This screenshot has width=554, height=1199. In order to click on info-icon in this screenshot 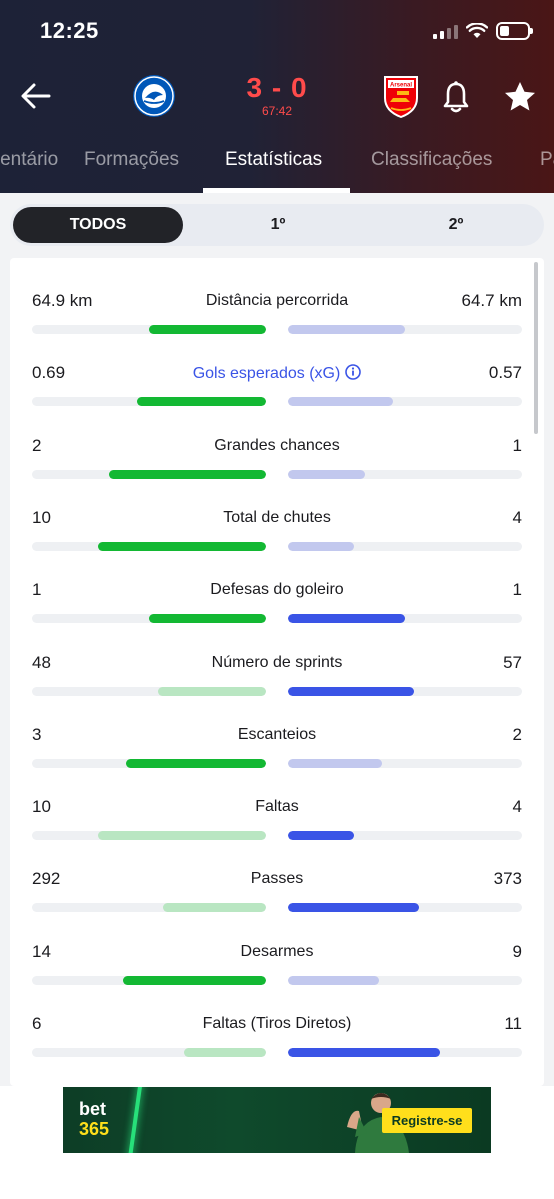, I will do `click(353, 372)`.